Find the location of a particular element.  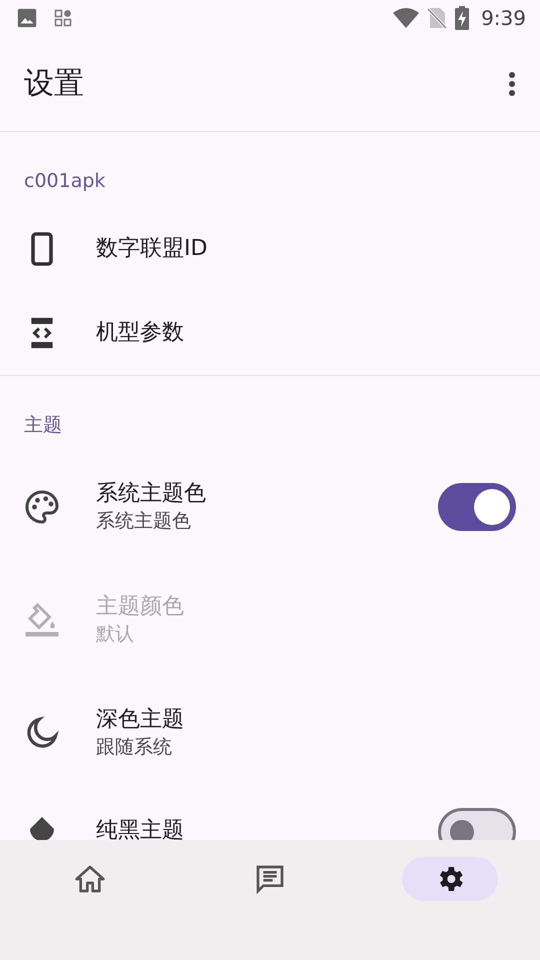

message-icon is located at coordinates (270, 879).